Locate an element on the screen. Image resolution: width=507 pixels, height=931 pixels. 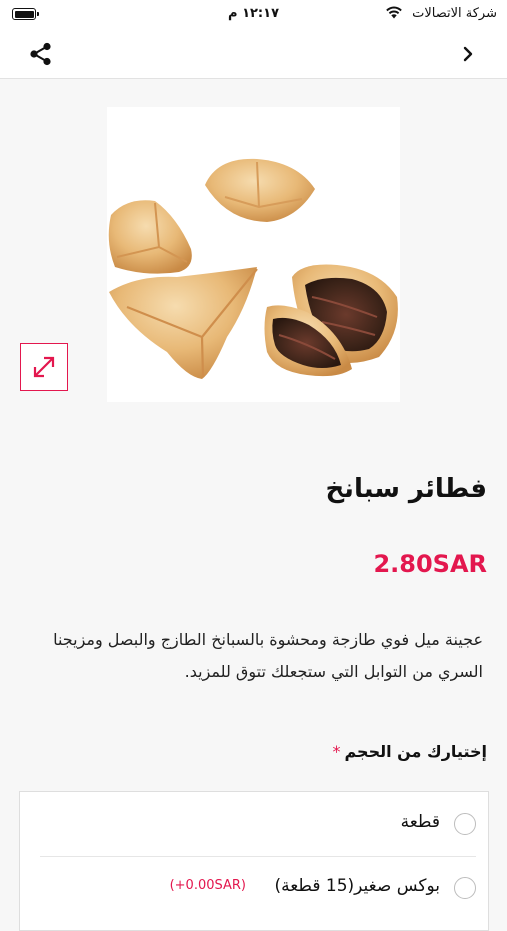
status-time: ١٢:١٧ م is located at coordinates (253, 13).